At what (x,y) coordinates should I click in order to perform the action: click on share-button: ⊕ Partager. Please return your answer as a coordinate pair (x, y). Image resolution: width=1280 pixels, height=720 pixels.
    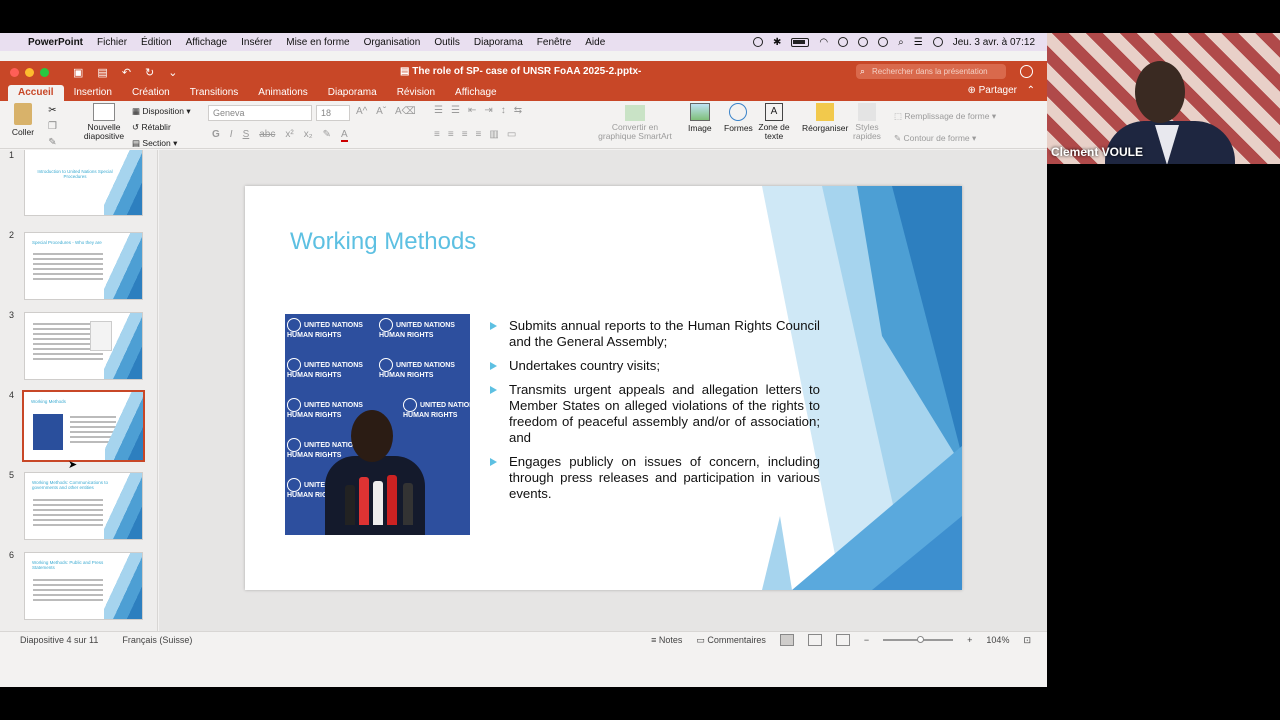
    Looking at the image, I should click on (992, 90).